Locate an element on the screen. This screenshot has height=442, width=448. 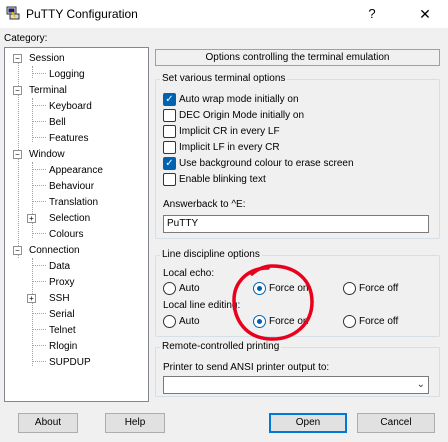
radio-local-echo-auto: Auto is located at coordinates (181, 288).